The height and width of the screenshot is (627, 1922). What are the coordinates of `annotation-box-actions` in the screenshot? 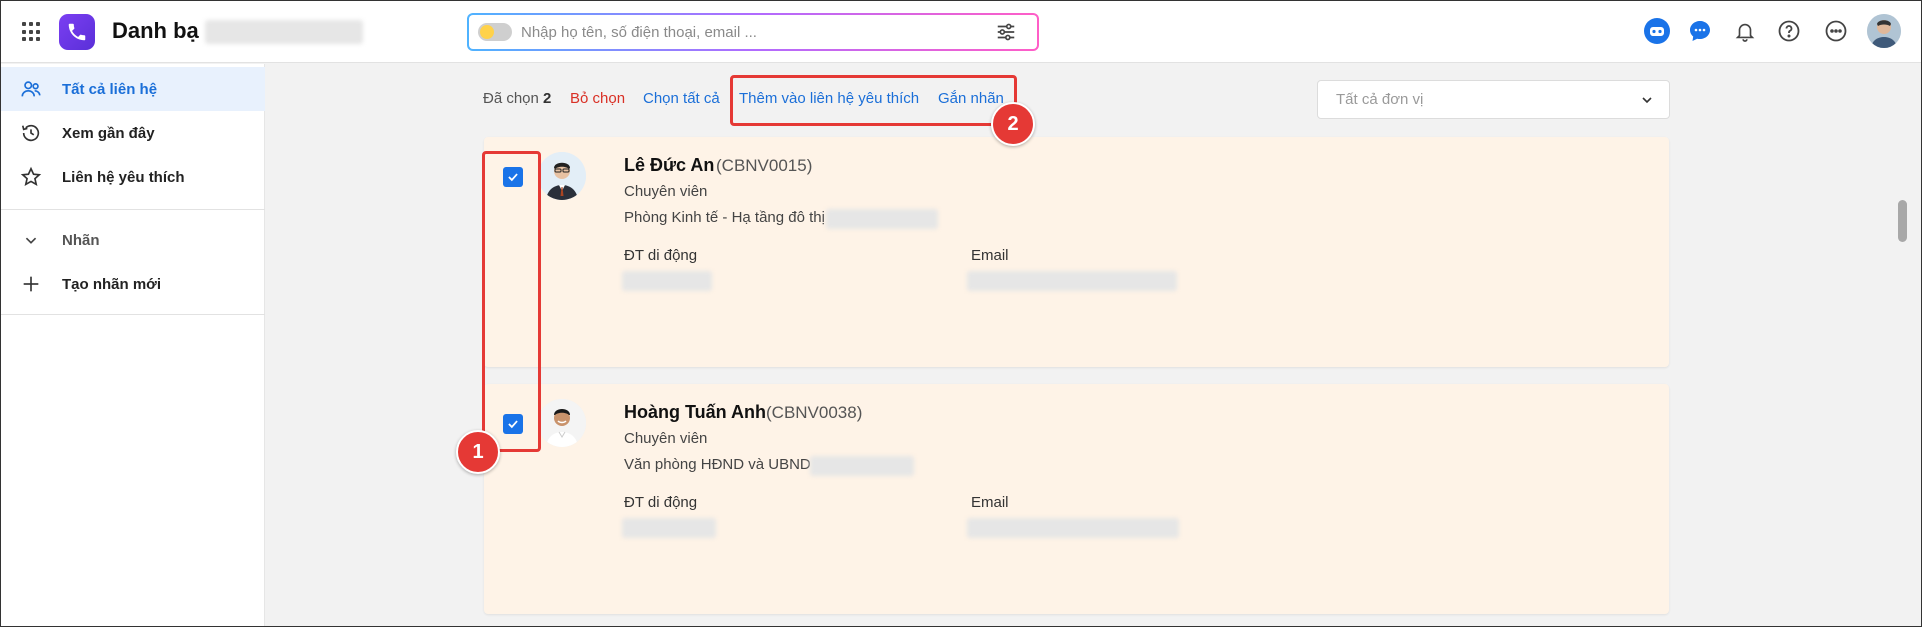 It's located at (873, 100).